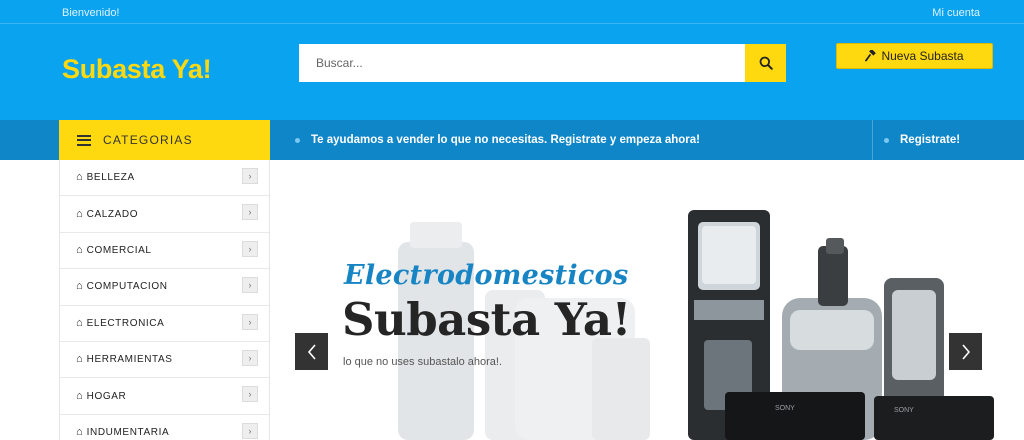 The image size is (1024, 440). I want to click on category-item-belleza: ⌂ BELLEZA ›, so click(164, 178).